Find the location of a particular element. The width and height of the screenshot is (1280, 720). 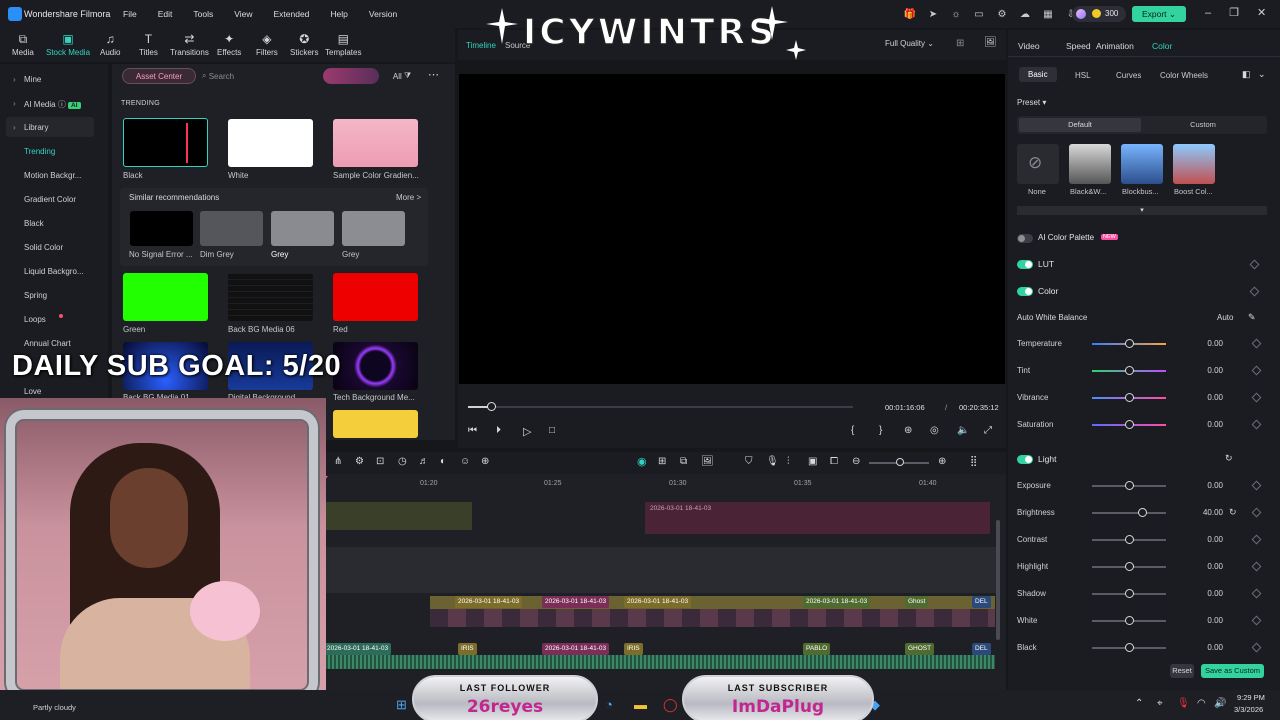

preset-bw is located at coordinates (1090, 164).